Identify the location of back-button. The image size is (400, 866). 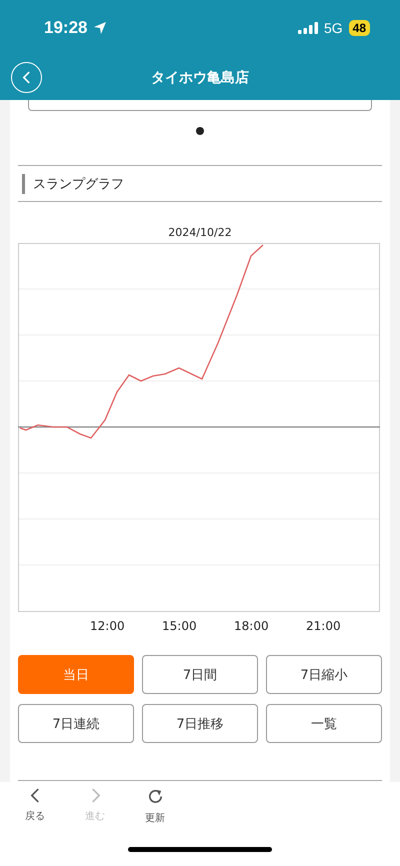
(26, 77).